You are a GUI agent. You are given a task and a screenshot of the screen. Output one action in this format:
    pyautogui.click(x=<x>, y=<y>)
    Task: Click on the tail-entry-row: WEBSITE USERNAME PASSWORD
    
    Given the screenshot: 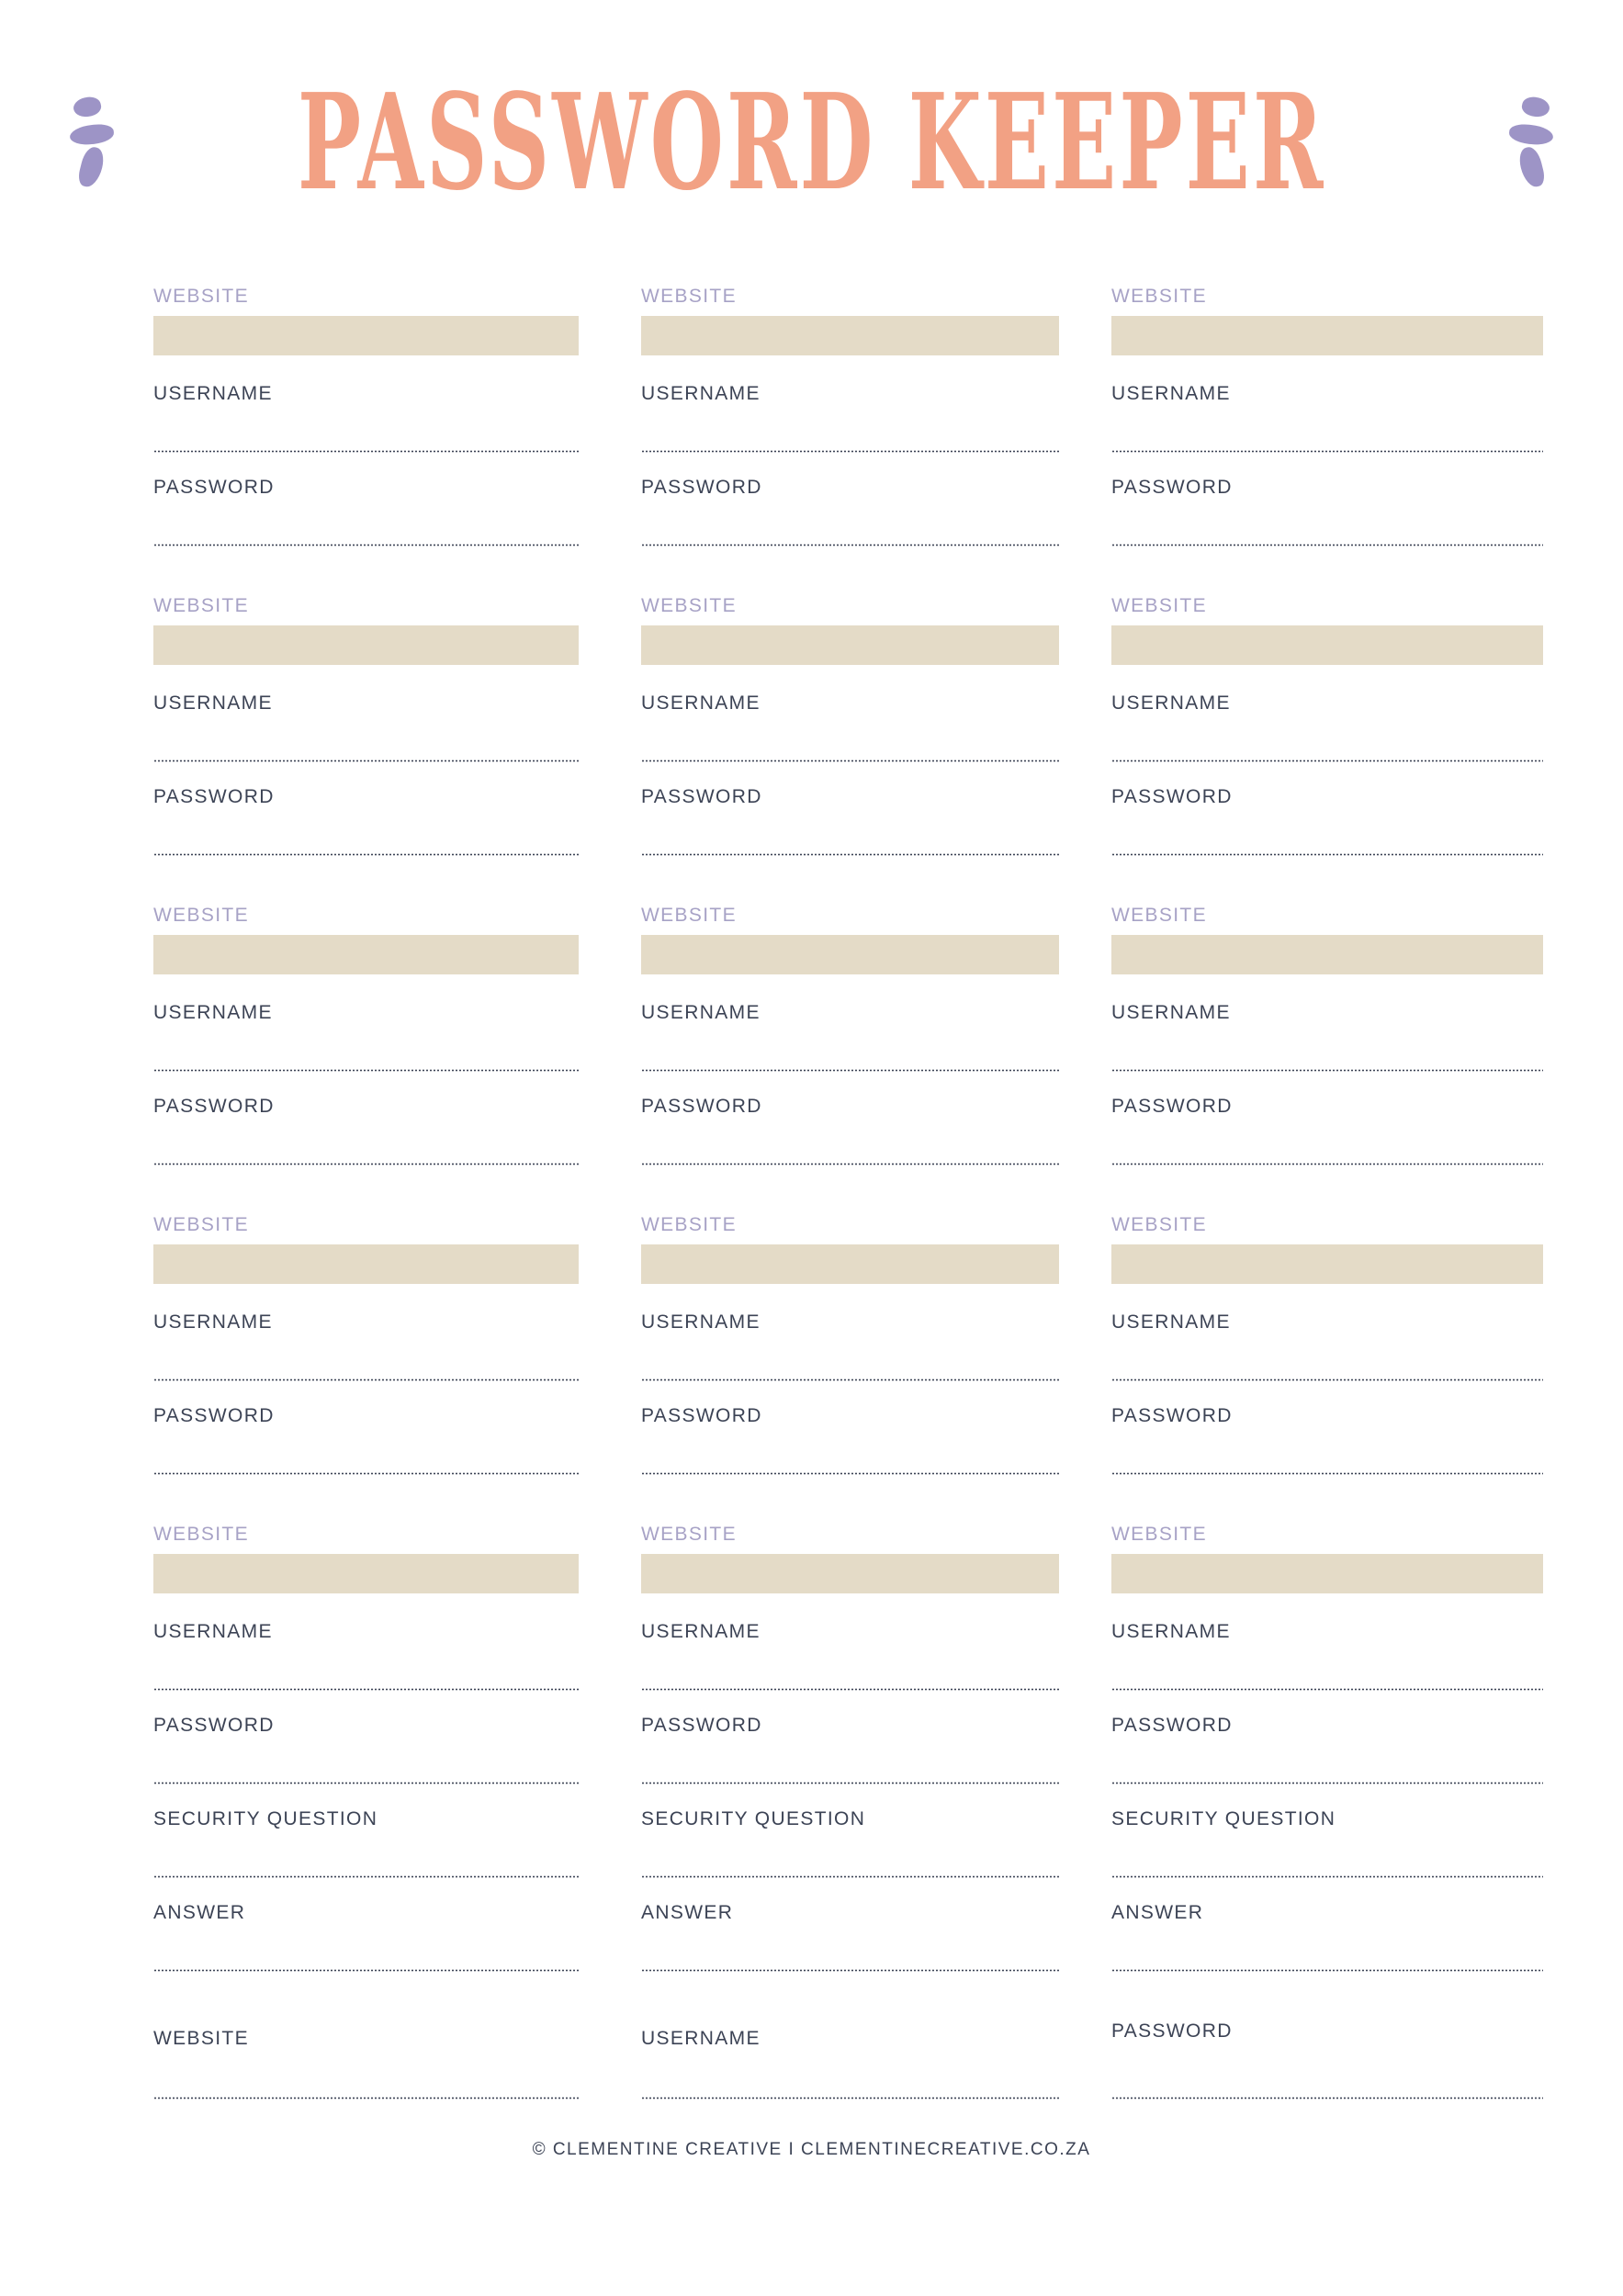 What is the action you would take?
    pyautogui.click(x=848, y=2036)
    